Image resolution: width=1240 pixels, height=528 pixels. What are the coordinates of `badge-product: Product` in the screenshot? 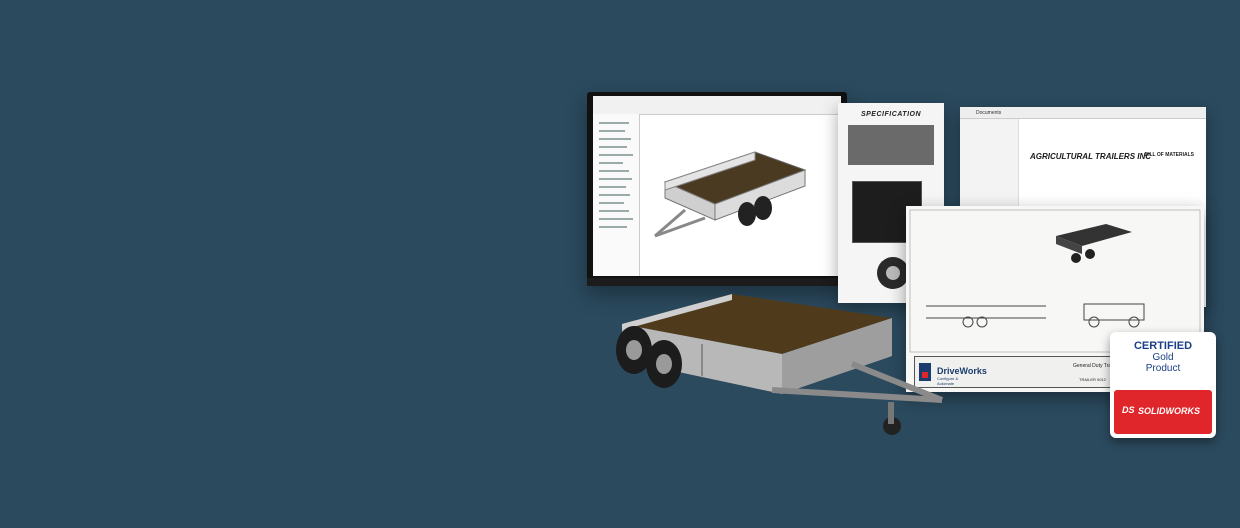 It's located at (1163, 369).